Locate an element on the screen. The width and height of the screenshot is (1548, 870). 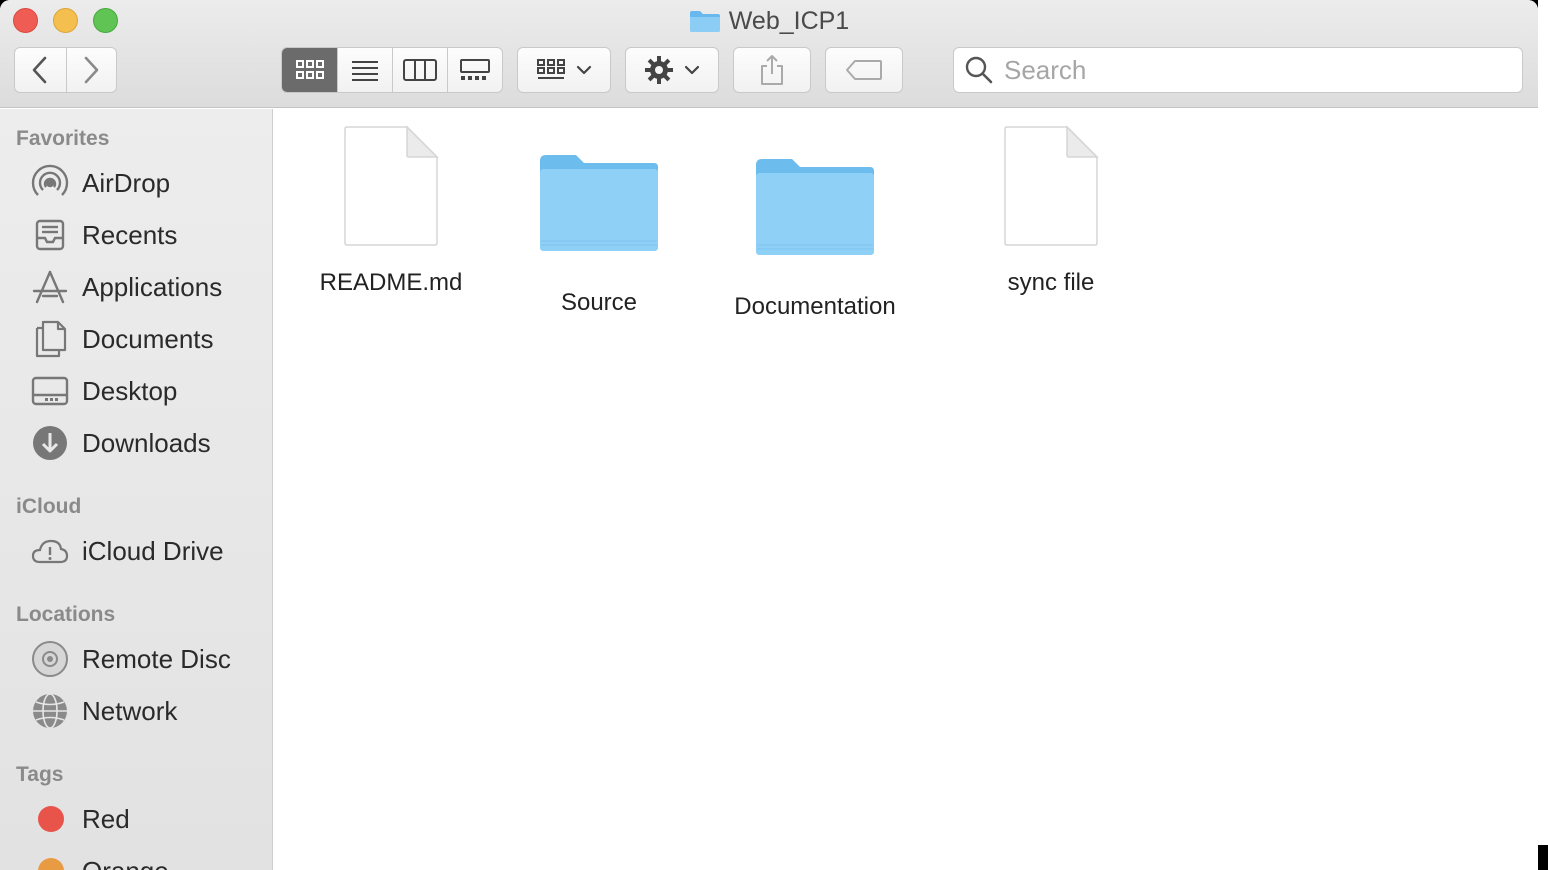
sidebar-section-favorites: Favorites is located at coordinates (63, 138).